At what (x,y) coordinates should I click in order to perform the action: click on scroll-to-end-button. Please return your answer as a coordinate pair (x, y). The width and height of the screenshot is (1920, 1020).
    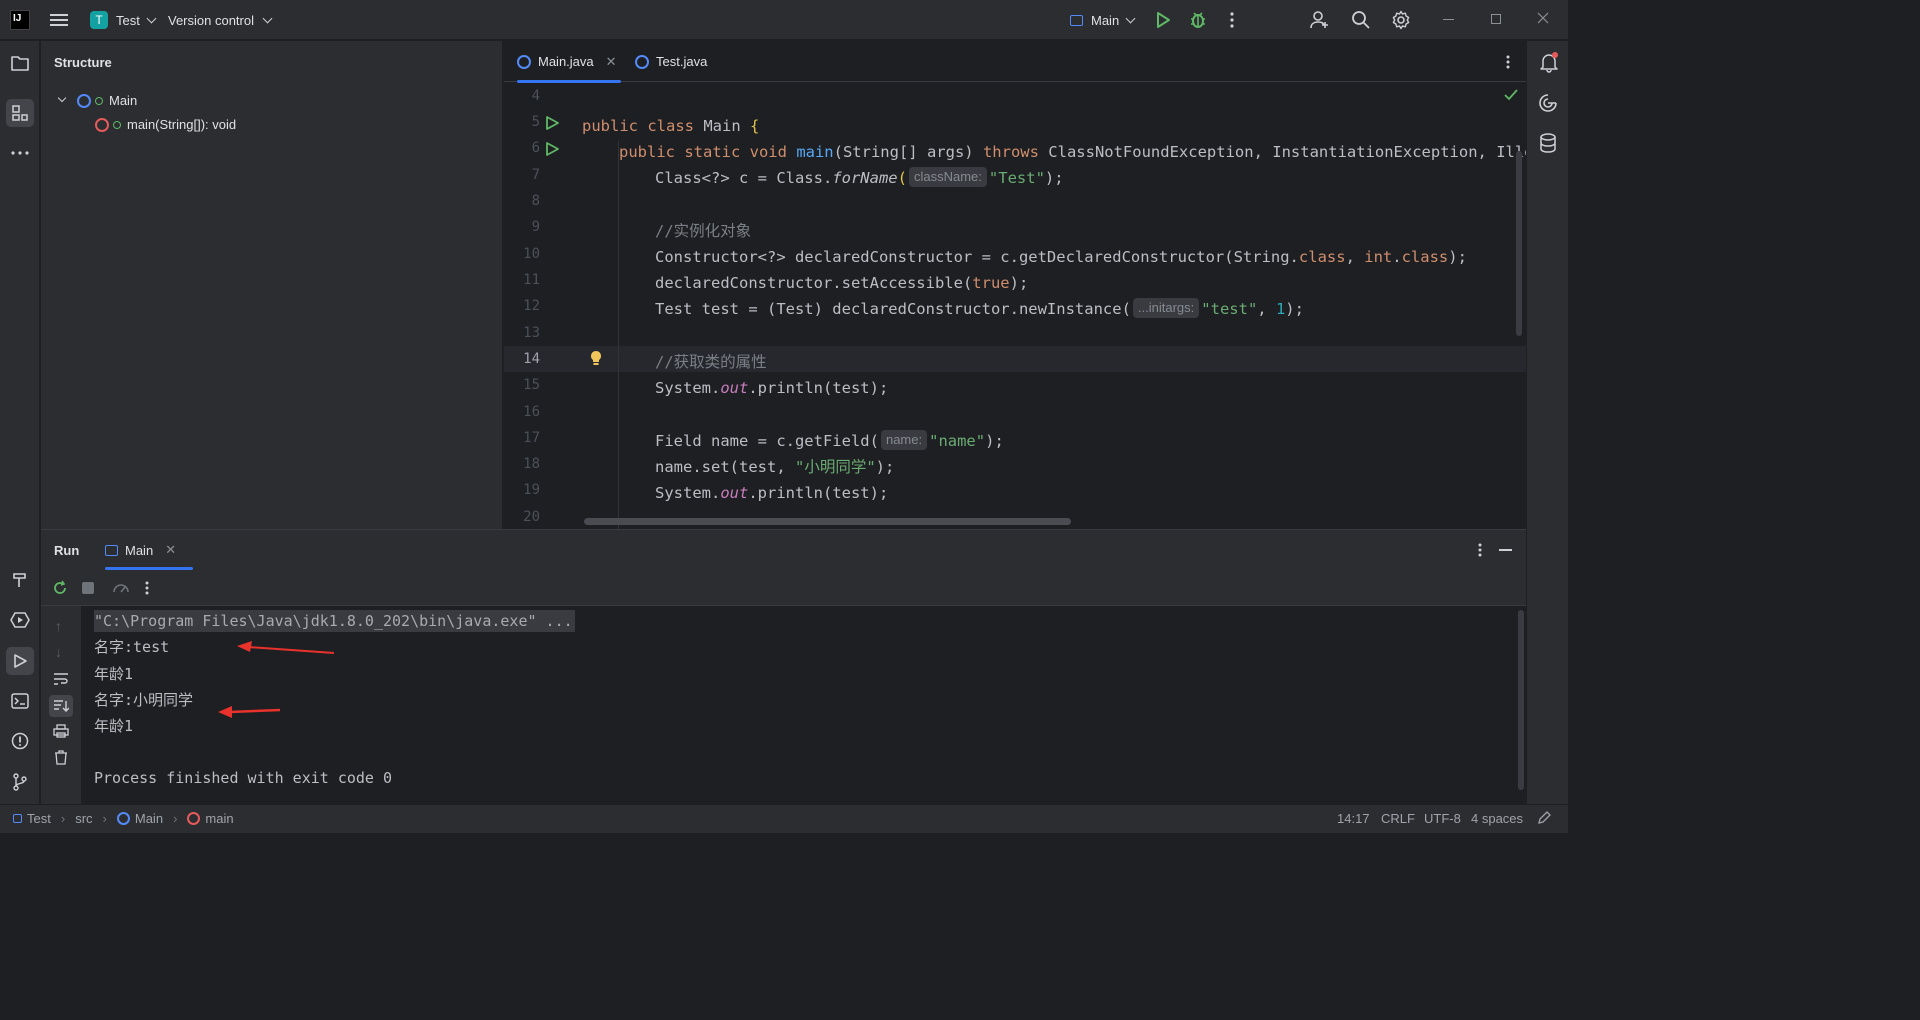
    Looking at the image, I should click on (61, 706).